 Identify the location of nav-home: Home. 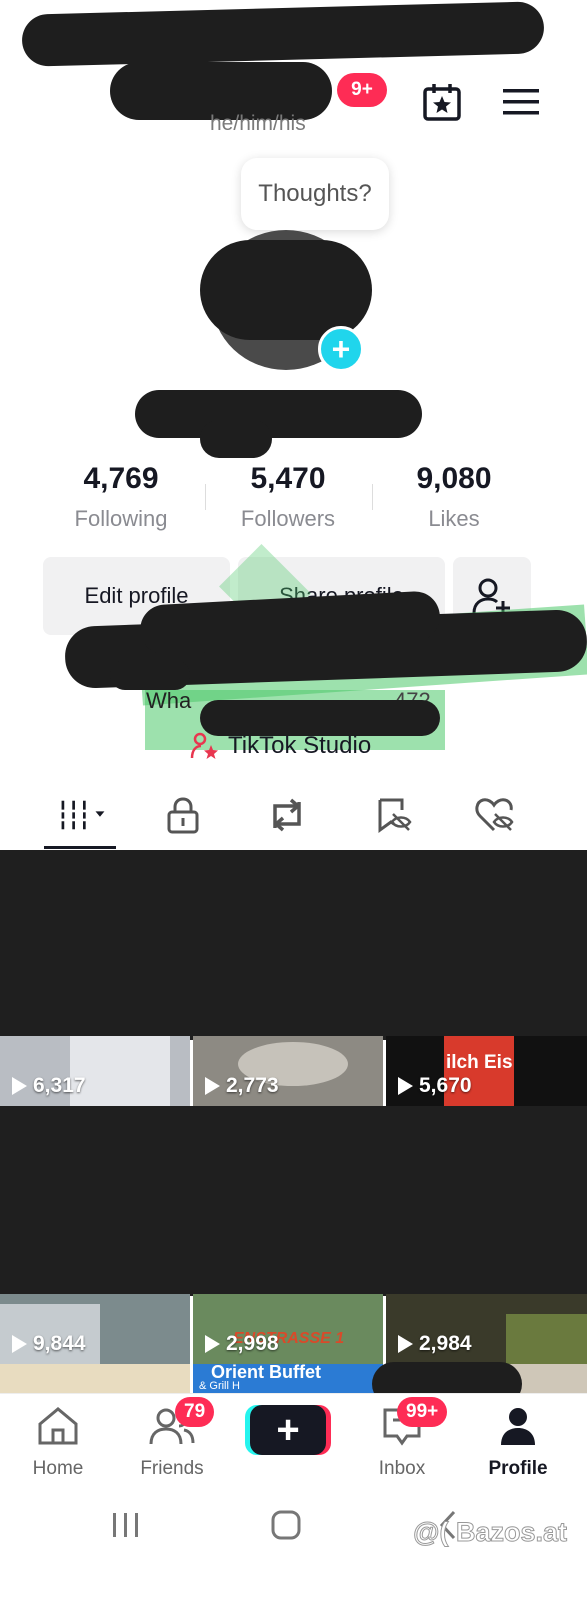
(58, 1443).